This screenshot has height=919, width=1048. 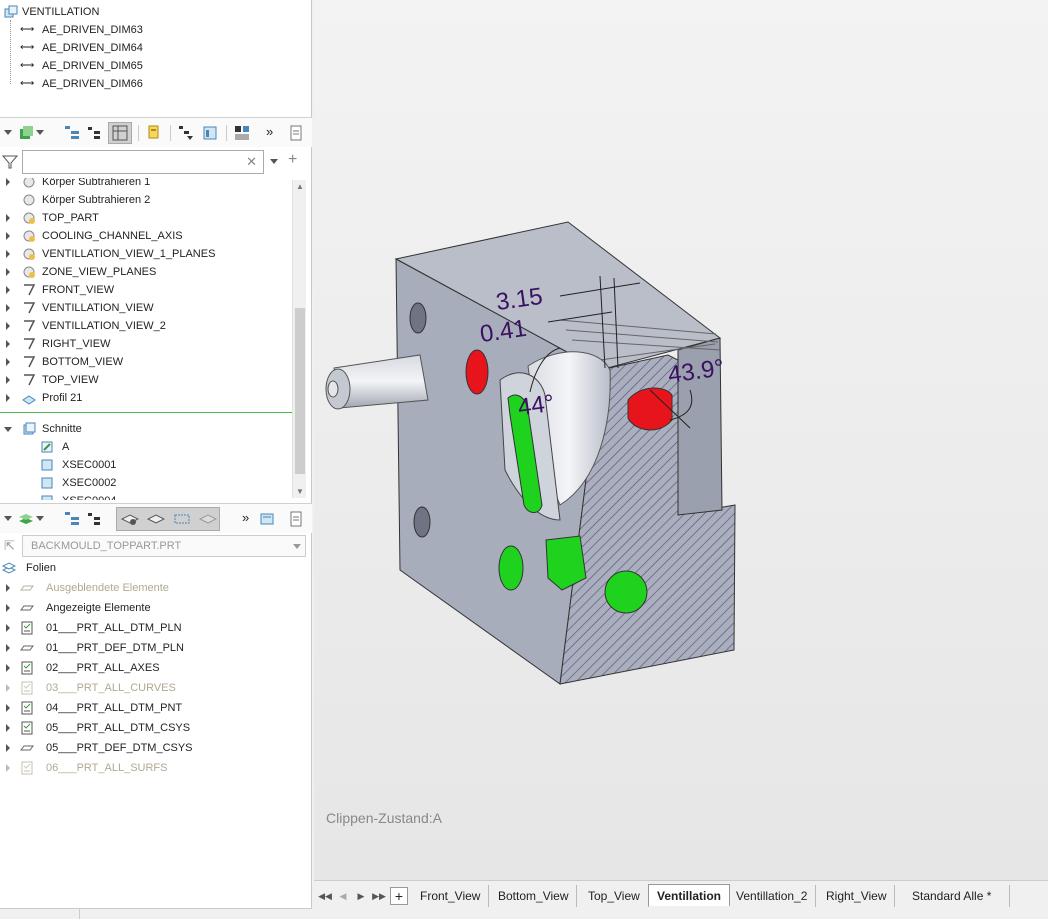 I want to click on tree-item-label: VENTILLATION_VIEW_2, so click(x=104, y=326).